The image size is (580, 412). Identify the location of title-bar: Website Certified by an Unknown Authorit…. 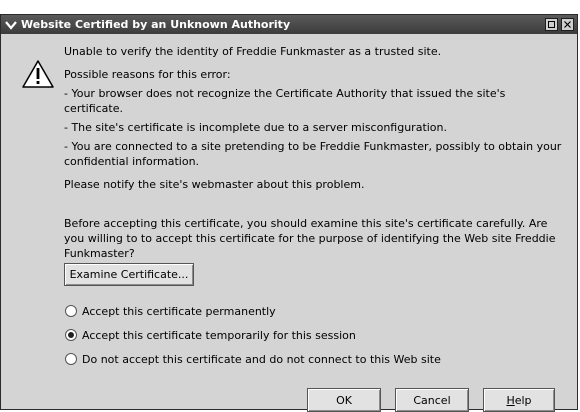
(289, 24).